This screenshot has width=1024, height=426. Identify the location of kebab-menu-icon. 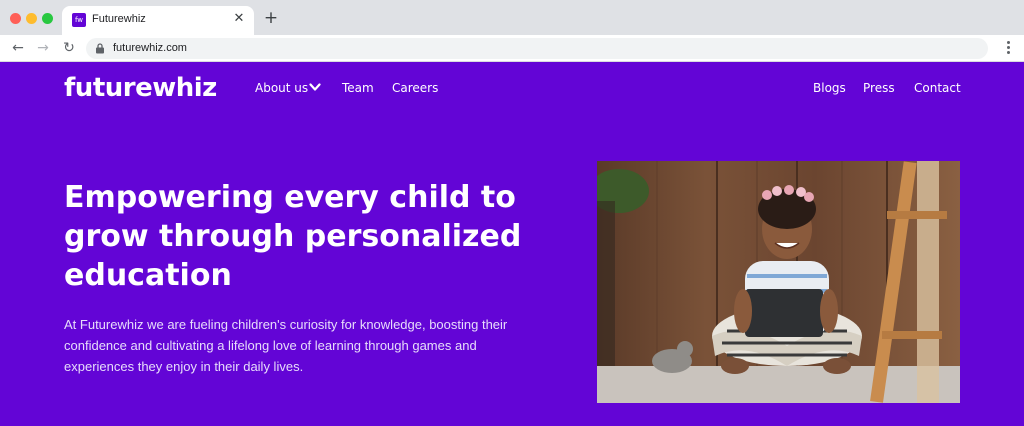
(1008, 48).